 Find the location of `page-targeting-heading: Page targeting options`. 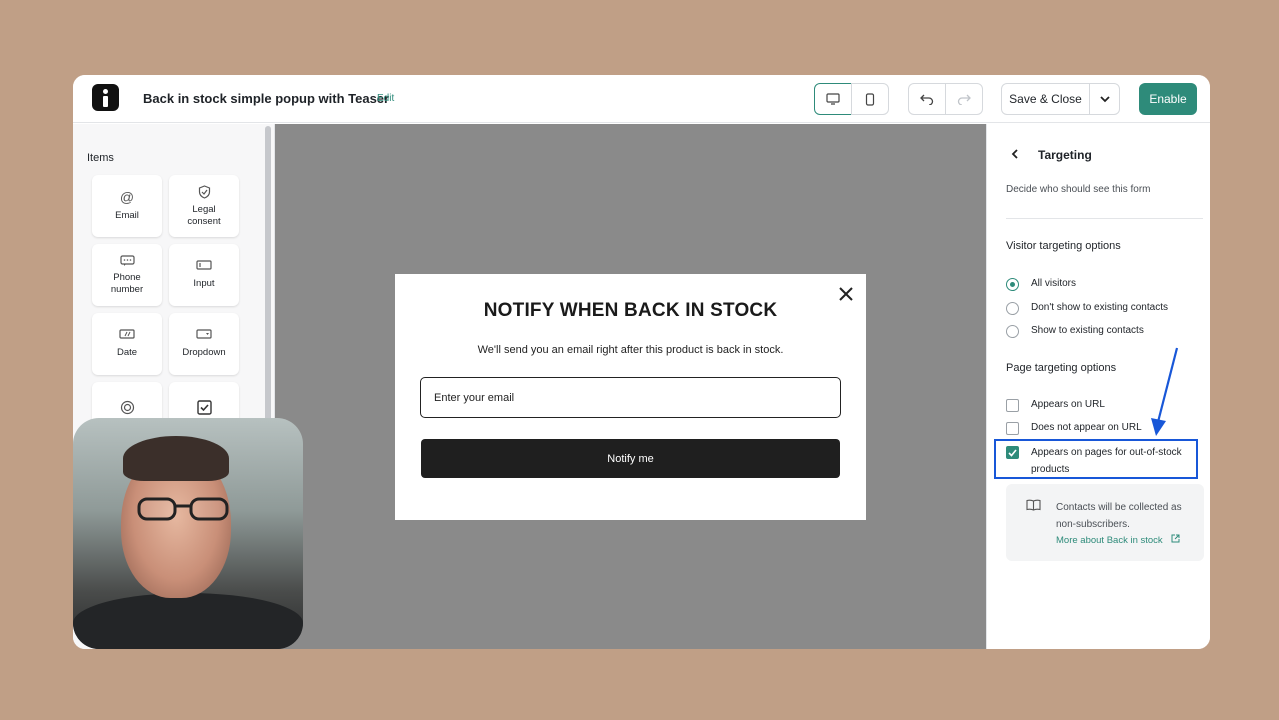

page-targeting-heading: Page targeting options is located at coordinates (1061, 368).